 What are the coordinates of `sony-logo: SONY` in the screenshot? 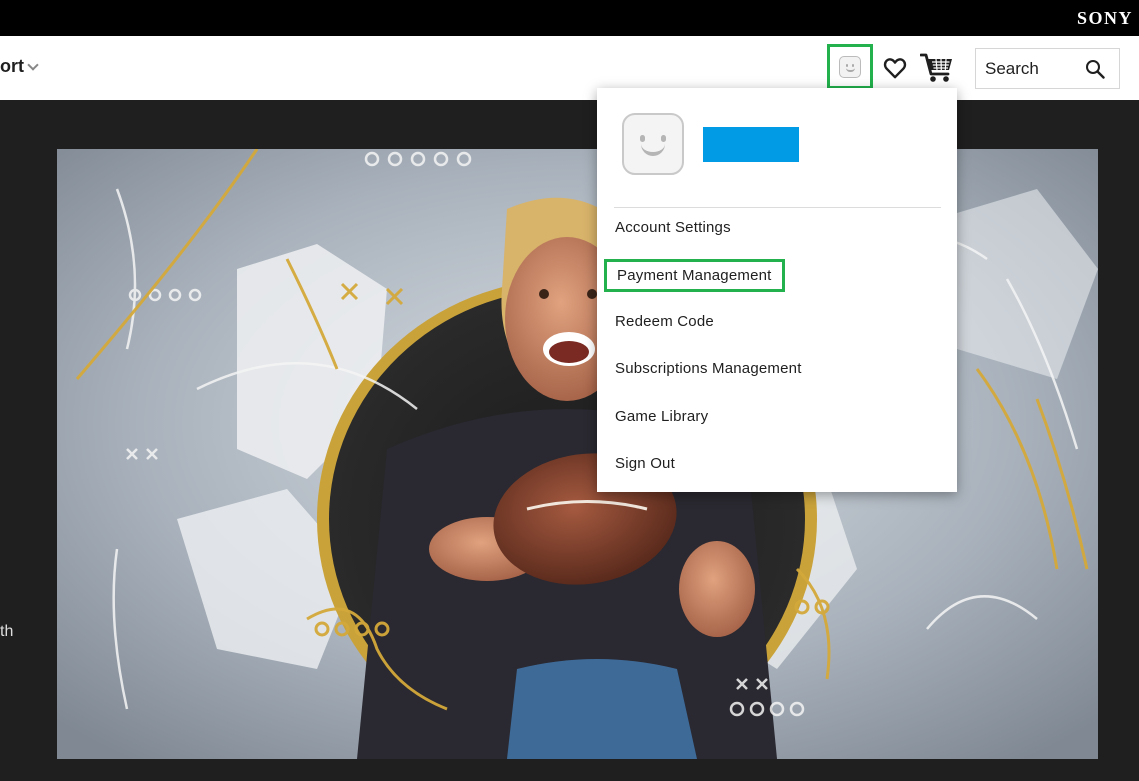 It's located at (1105, 18).